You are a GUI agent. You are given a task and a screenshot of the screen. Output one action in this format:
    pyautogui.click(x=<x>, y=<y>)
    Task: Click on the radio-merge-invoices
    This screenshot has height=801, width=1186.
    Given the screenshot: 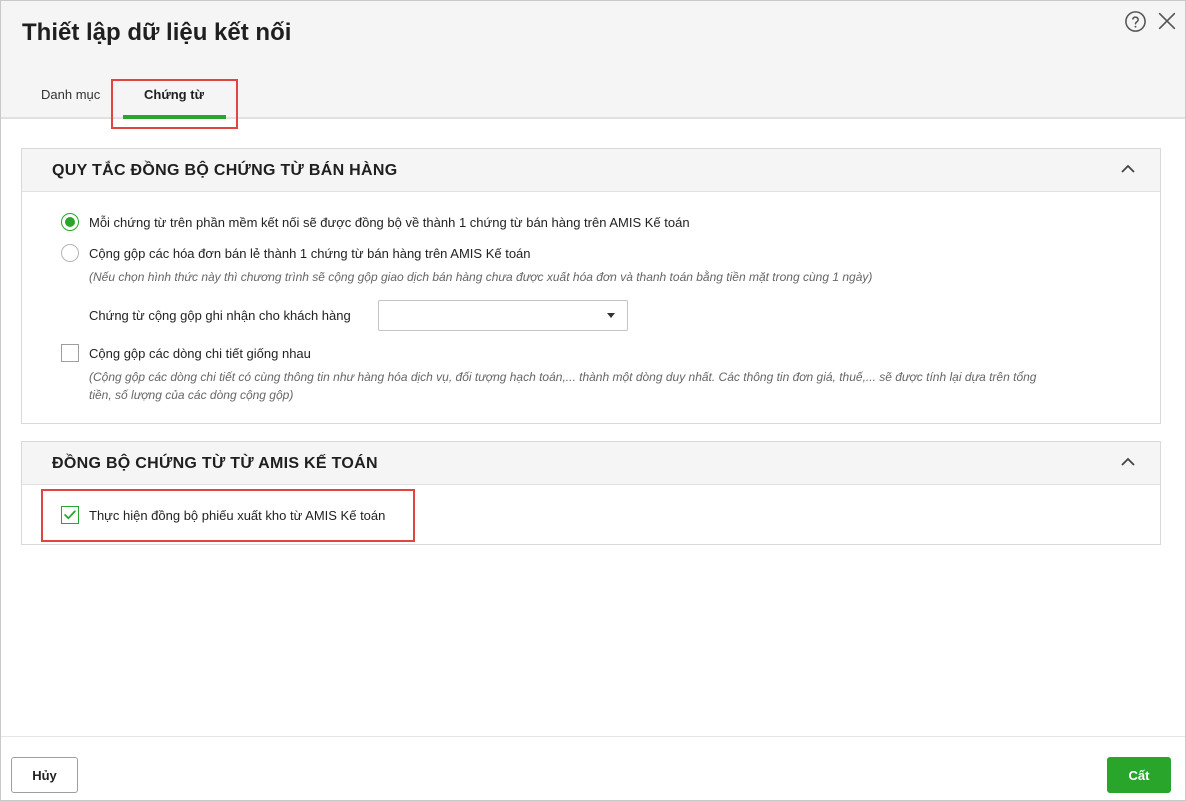 What is the action you would take?
    pyautogui.click(x=70, y=253)
    